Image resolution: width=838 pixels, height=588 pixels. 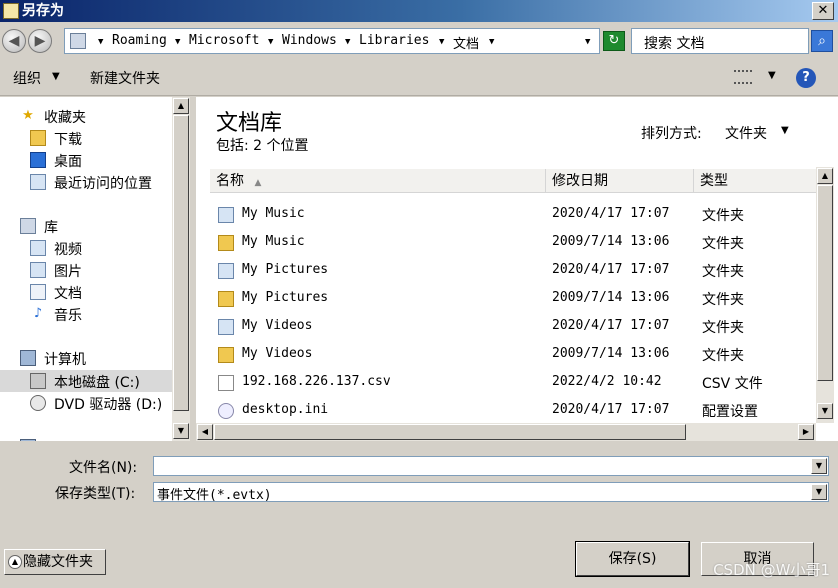 I want to click on breadcrumb-item: Roaming, so click(x=139, y=40).